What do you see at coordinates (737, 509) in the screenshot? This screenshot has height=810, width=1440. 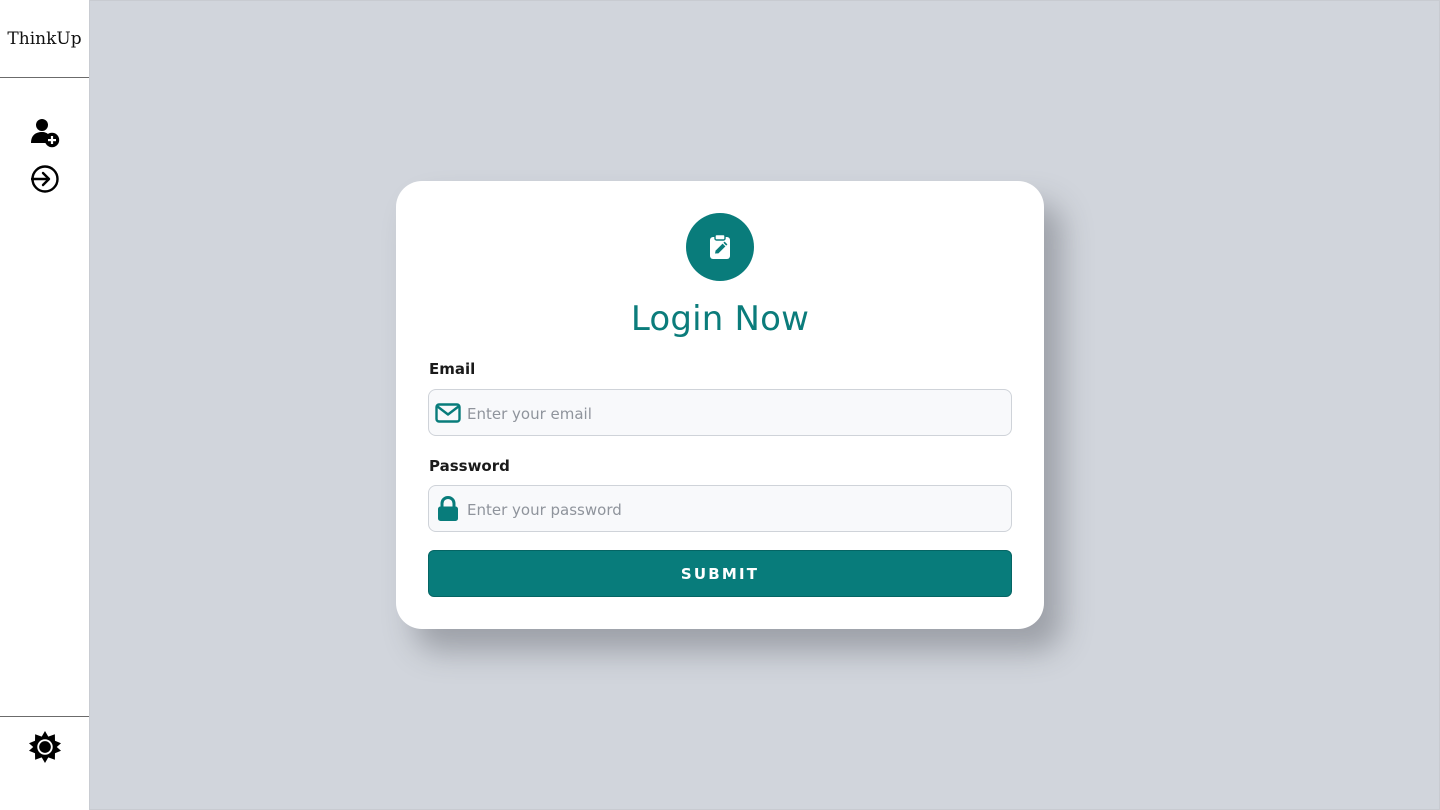 I see `password-input` at bounding box center [737, 509].